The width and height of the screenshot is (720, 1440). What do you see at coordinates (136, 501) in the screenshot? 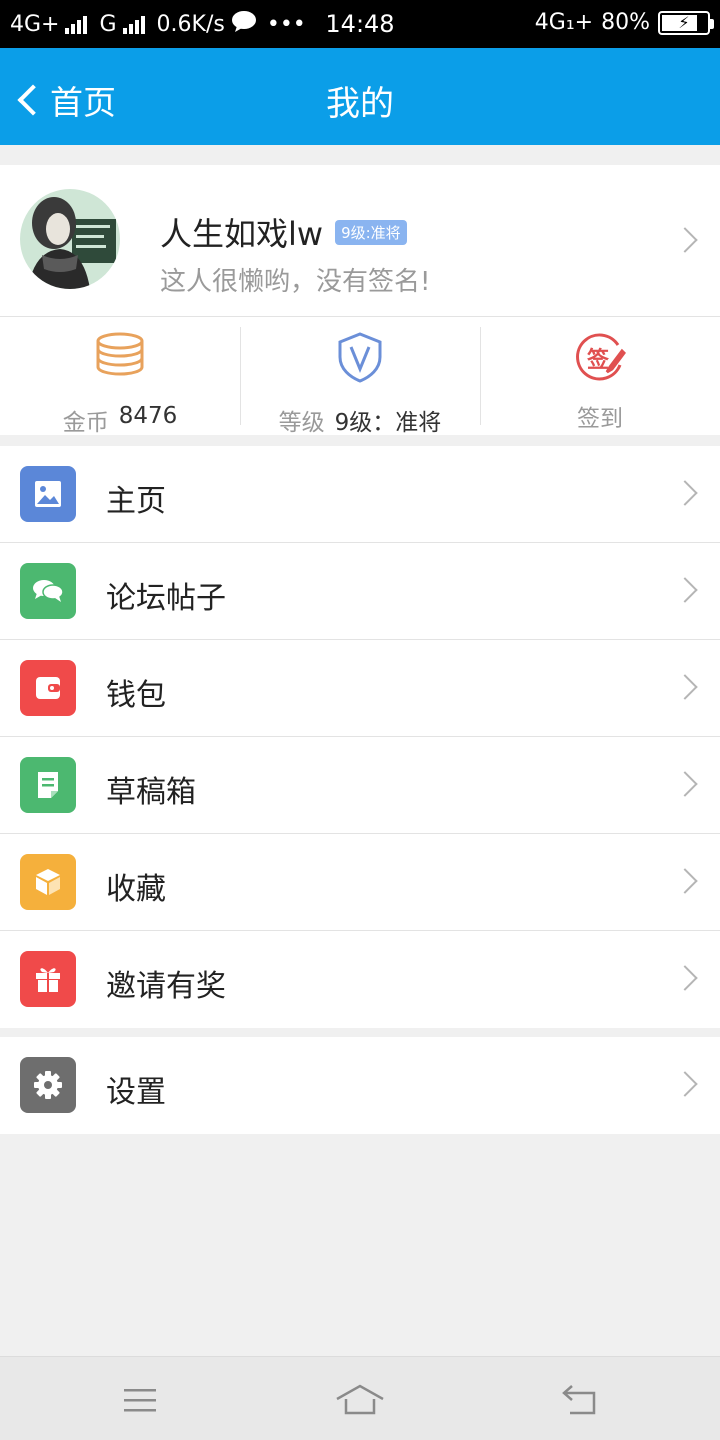
I see `menu-label: 主页` at bounding box center [136, 501].